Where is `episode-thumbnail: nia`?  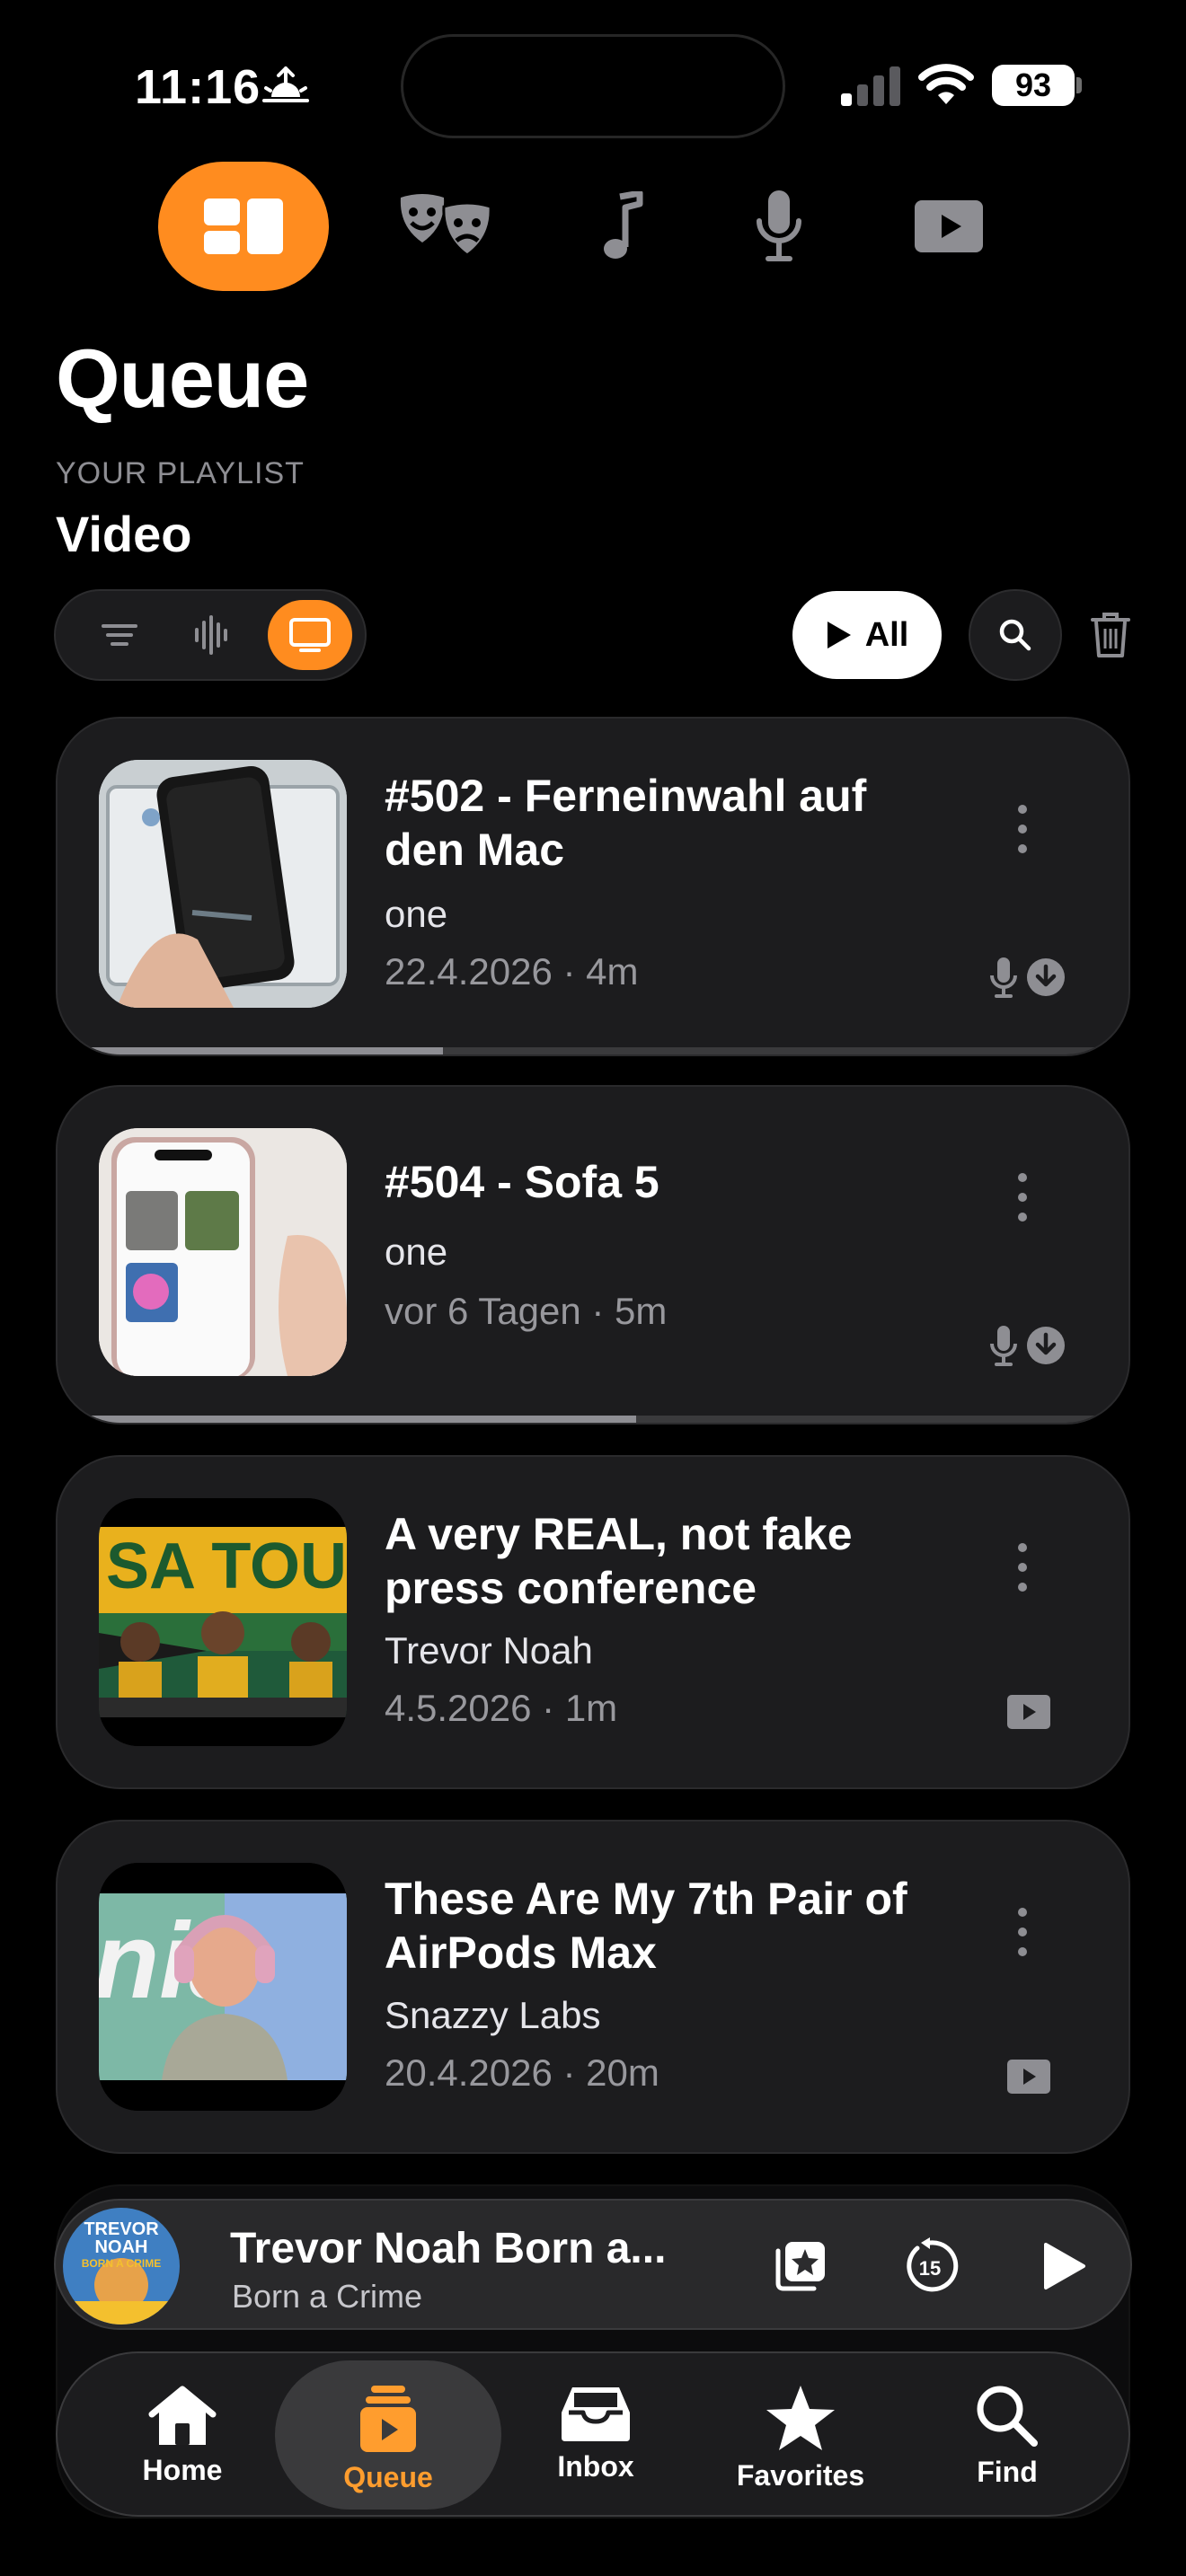
episode-thumbnail: nia is located at coordinates (223, 1987).